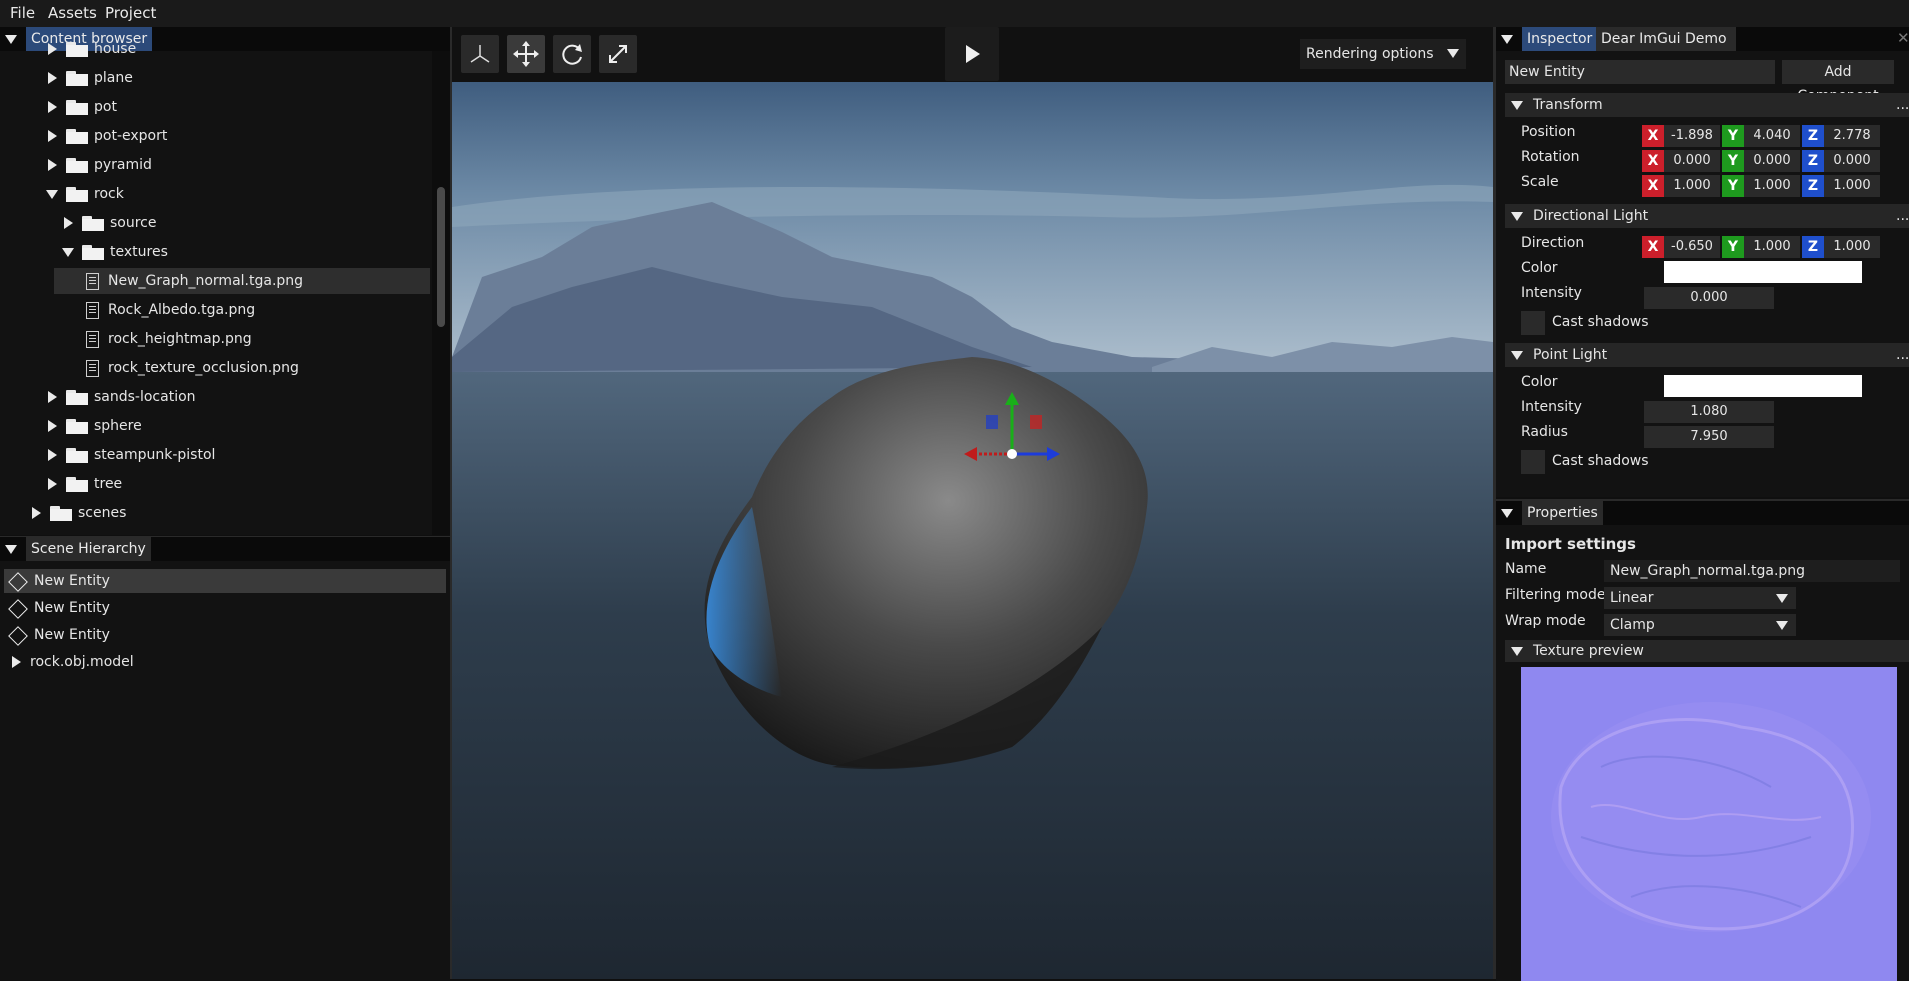 This screenshot has height=981, width=1909. What do you see at coordinates (972, 54) in the screenshot?
I see `play-button` at bounding box center [972, 54].